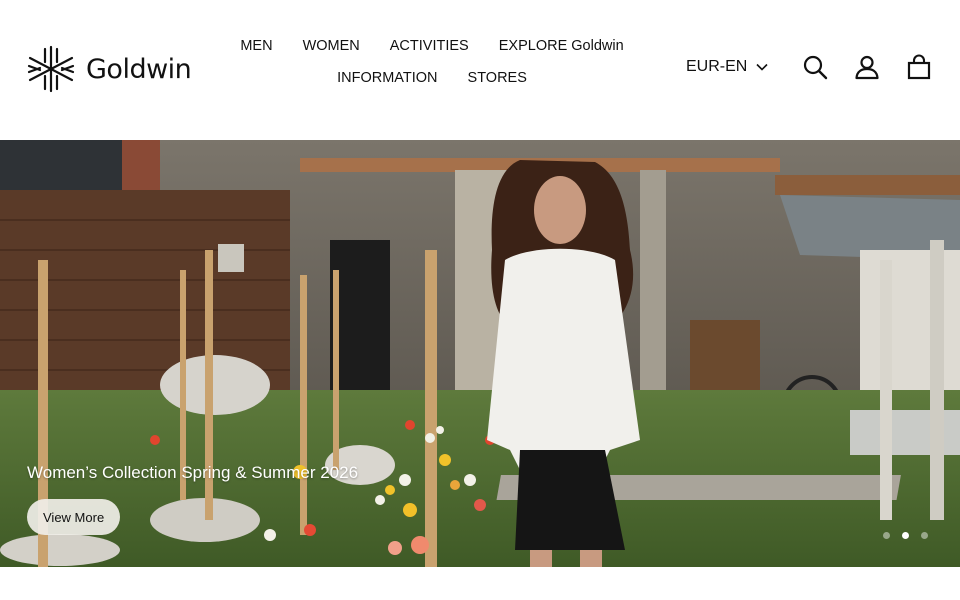  I want to click on nav-item-men: MEN, so click(256, 46).